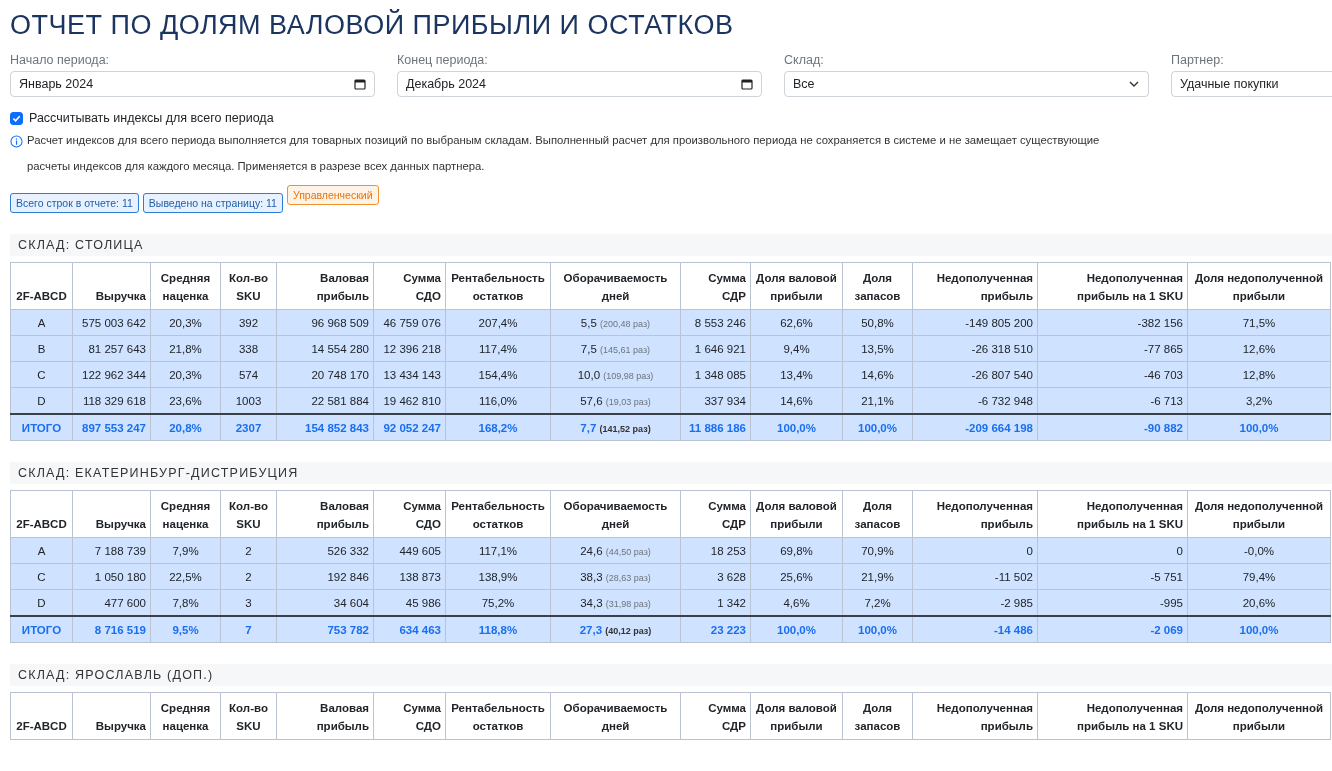 The width and height of the screenshot is (1332, 771). What do you see at coordinates (185, 322) in the screenshot?
I see `table-cell: 20,3%` at bounding box center [185, 322].